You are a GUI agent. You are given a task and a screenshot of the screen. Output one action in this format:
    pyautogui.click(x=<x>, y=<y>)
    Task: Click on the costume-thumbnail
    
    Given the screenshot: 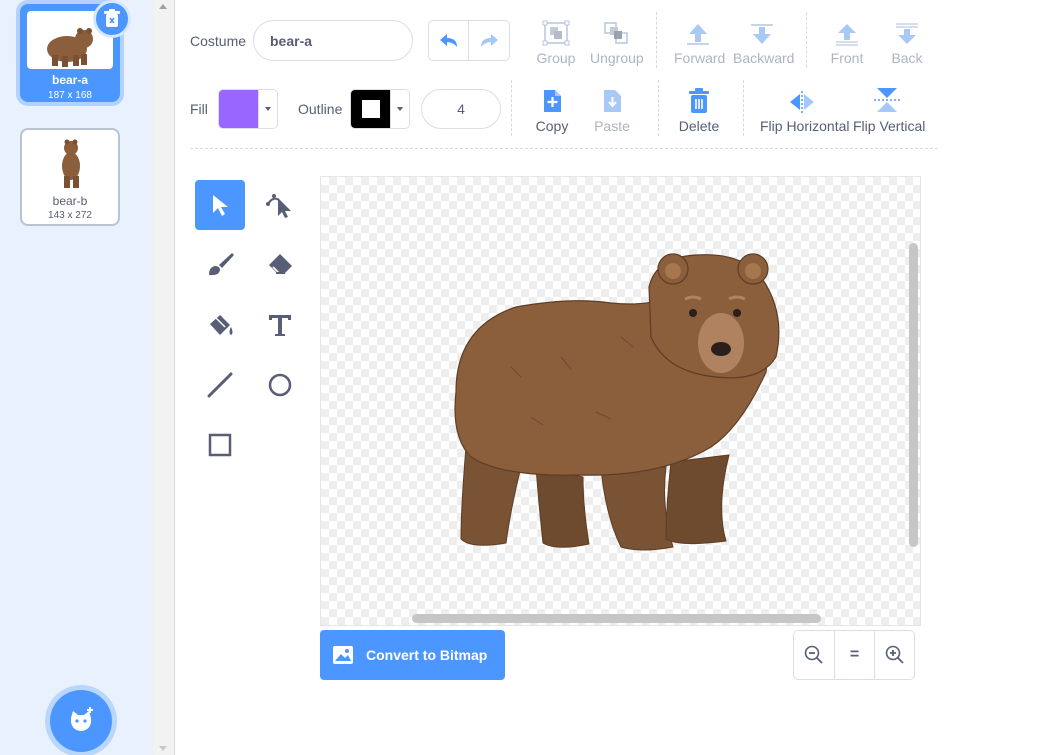 What is the action you would take?
    pyautogui.click(x=69, y=163)
    